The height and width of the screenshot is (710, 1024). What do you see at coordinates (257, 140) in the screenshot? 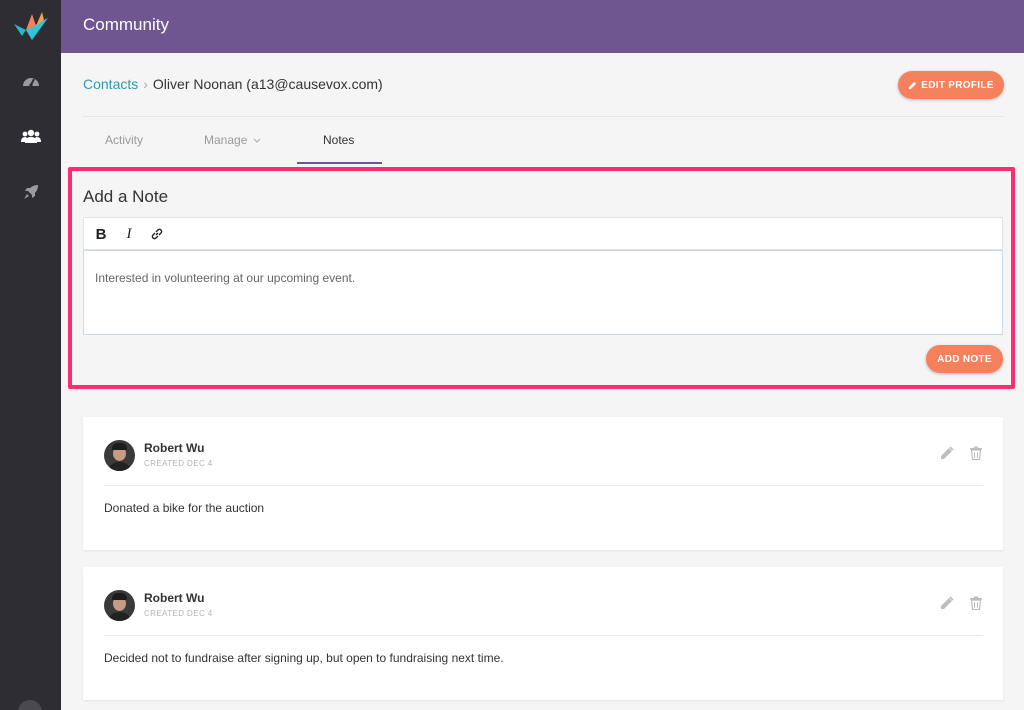
I see `chevron-down-icon` at bounding box center [257, 140].